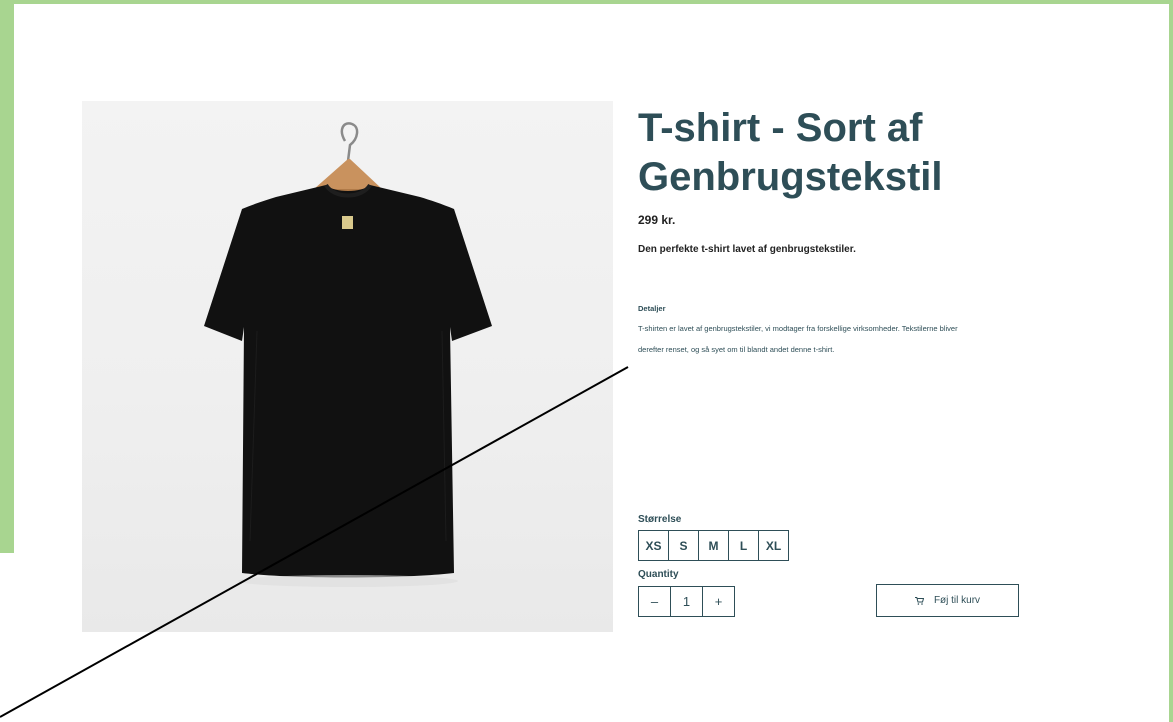 The height and width of the screenshot is (722, 1173). I want to click on add-to-cart-button: Føj til kurv, so click(947, 600).